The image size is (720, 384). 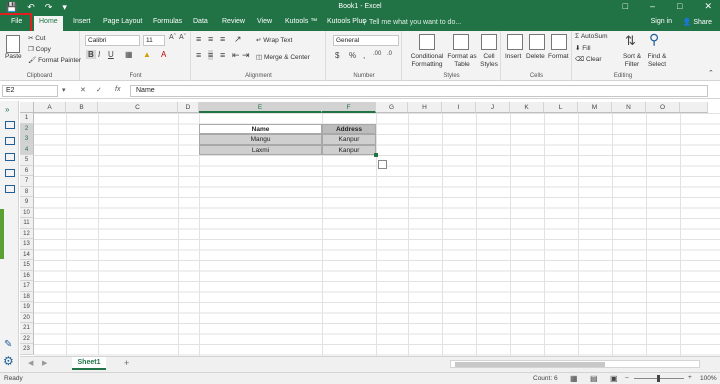 I want to click on name-manager-icon, so click(x=10, y=157).